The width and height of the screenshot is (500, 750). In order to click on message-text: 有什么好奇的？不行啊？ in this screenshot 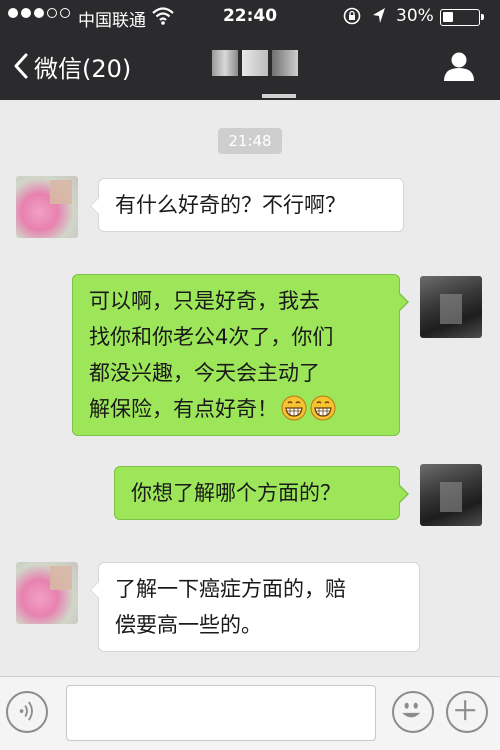, I will do `click(230, 205)`.